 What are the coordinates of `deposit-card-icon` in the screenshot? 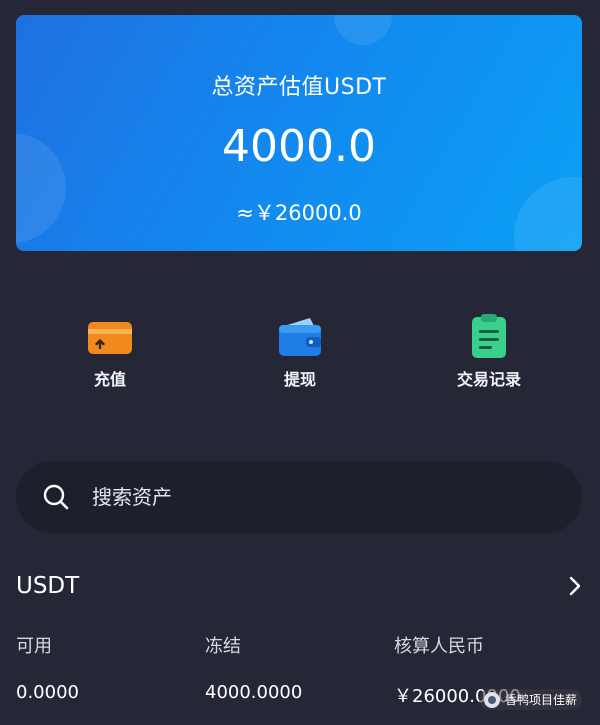 It's located at (110, 338).